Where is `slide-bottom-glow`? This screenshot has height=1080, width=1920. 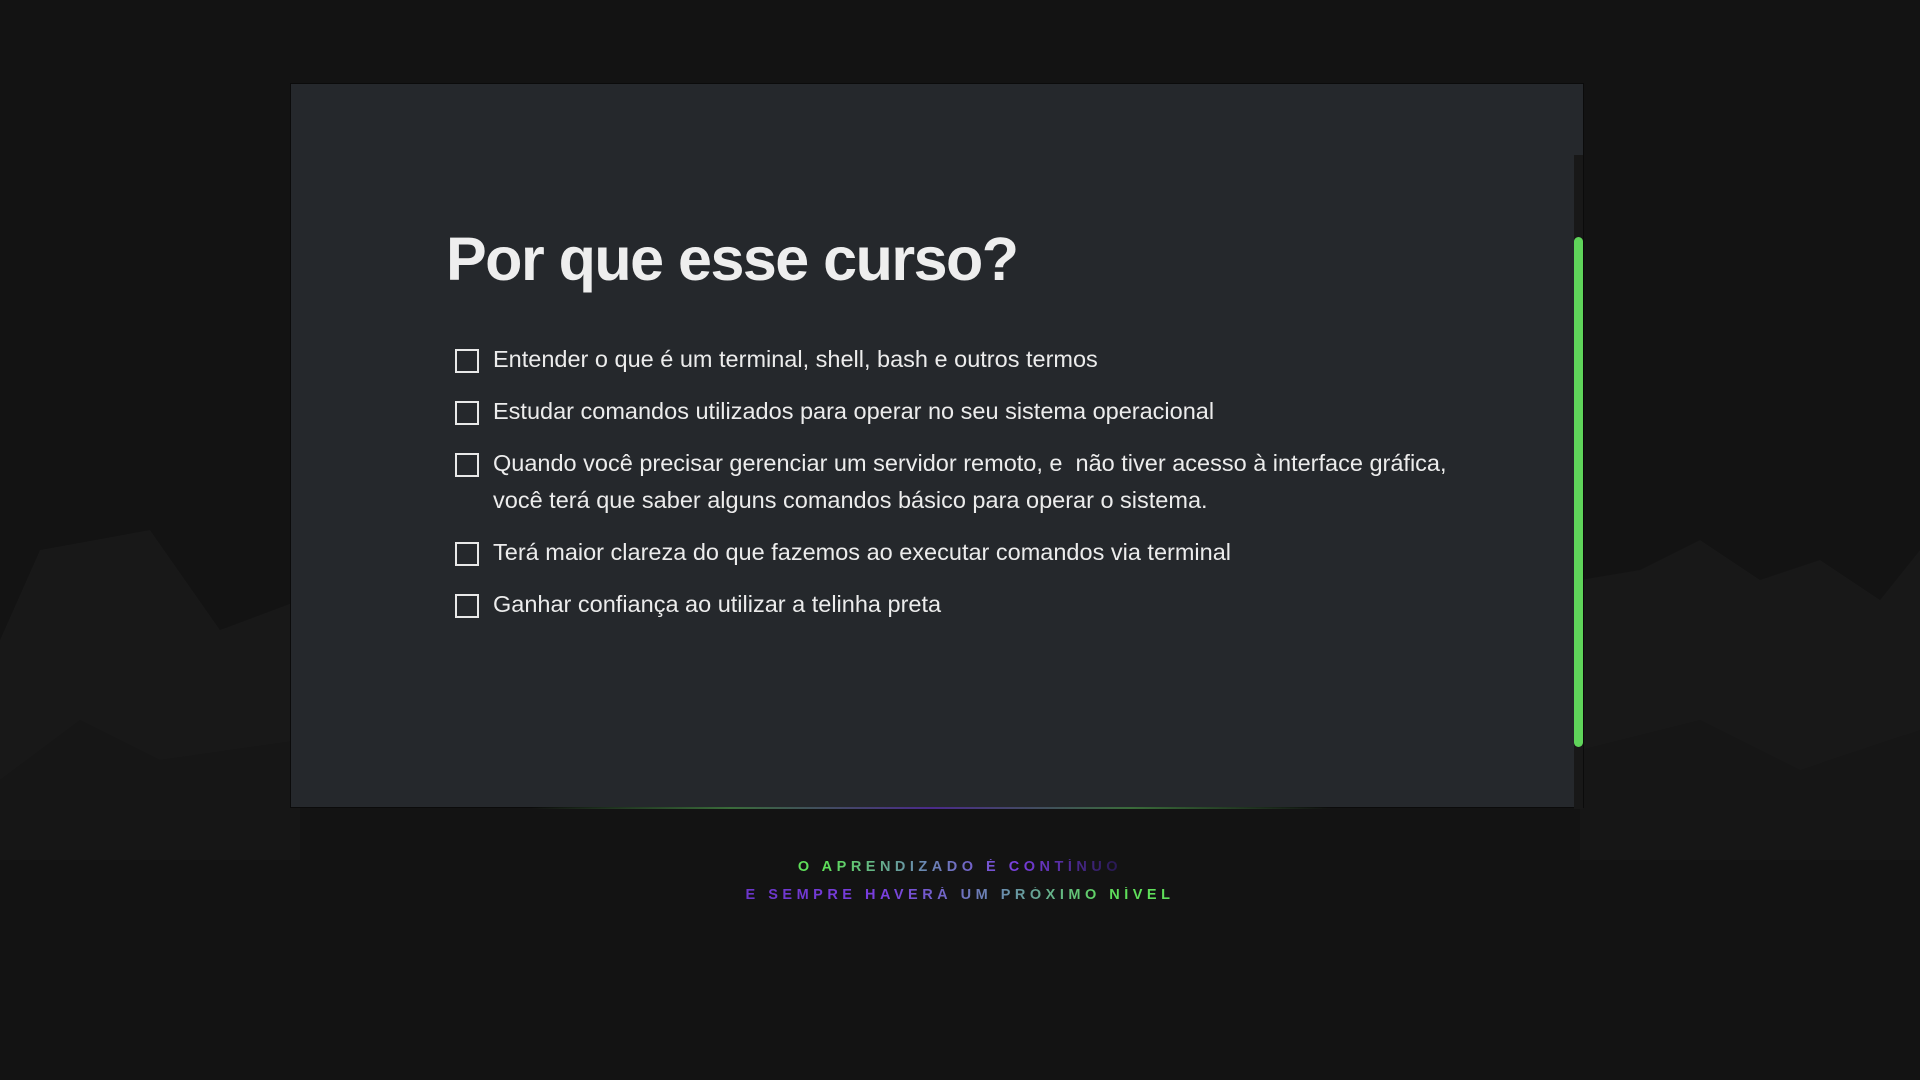 slide-bottom-glow is located at coordinates (931, 808).